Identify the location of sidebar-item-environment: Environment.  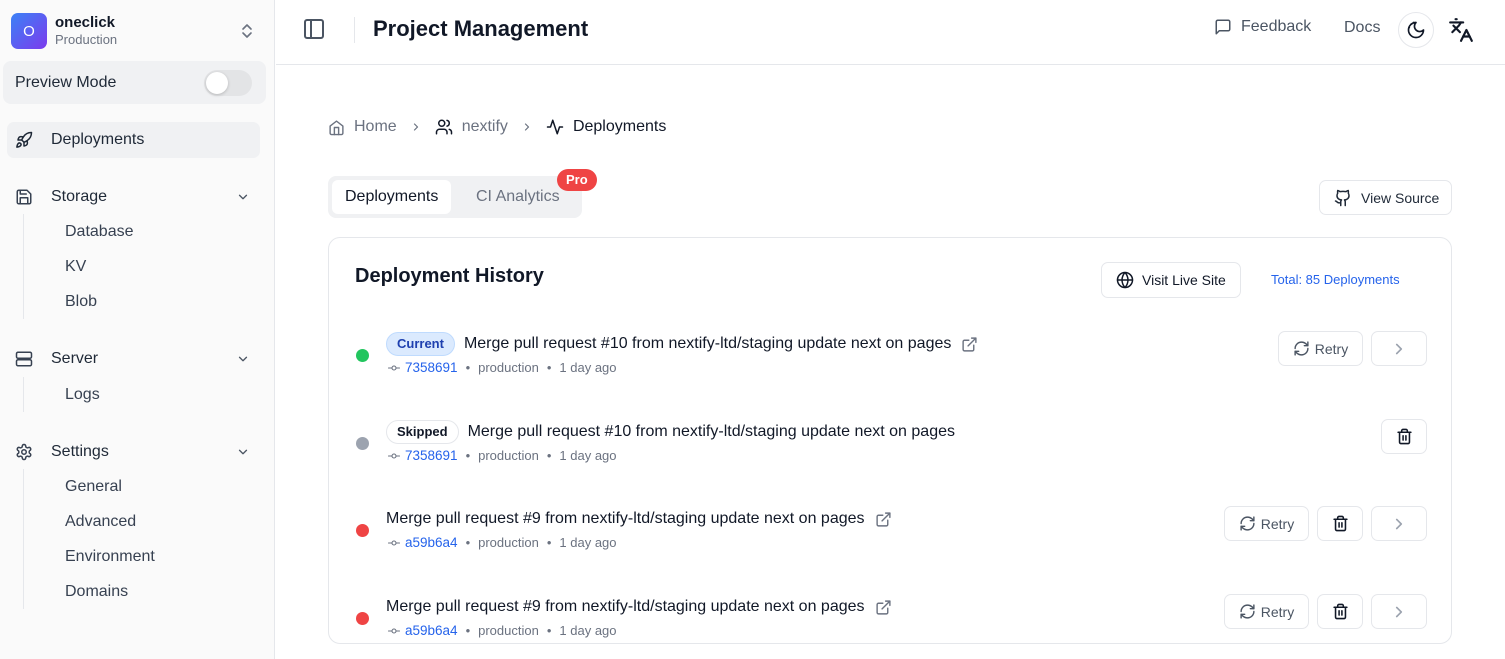
(89, 556).